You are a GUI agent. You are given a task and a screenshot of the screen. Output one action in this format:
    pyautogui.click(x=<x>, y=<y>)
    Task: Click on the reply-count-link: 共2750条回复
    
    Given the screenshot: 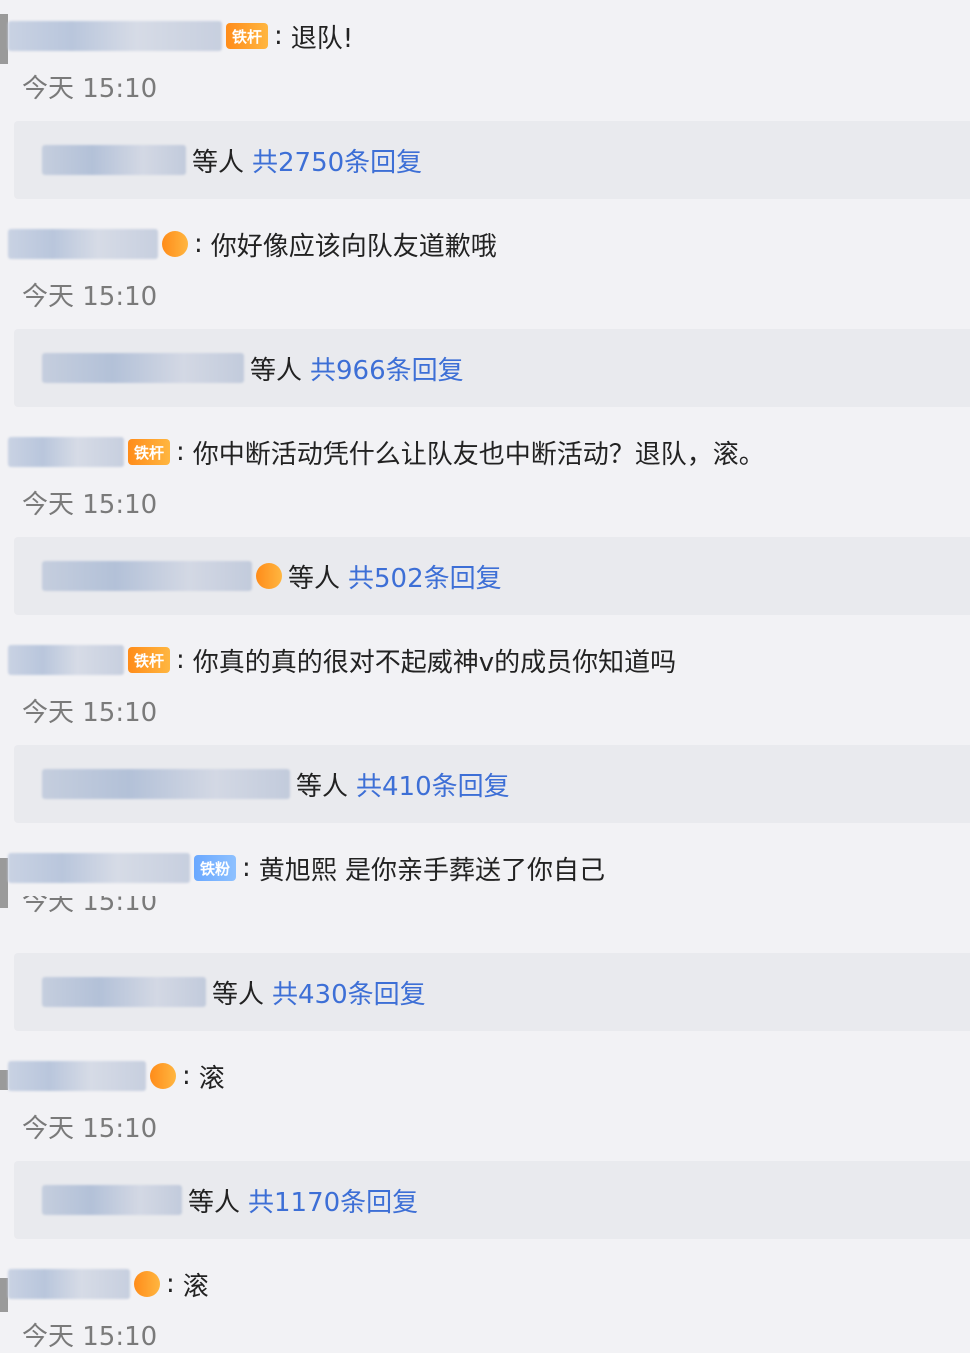 What is the action you would take?
    pyautogui.click(x=337, y=160)
    